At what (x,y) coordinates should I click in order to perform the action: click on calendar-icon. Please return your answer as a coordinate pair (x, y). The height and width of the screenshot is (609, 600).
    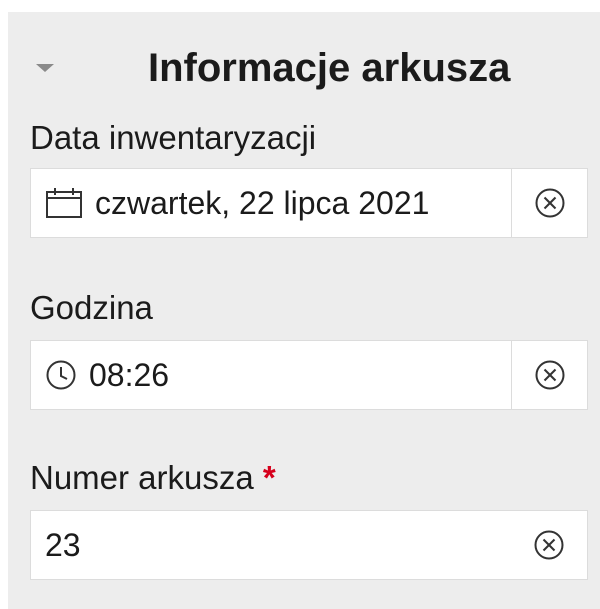
    Looking at the image, I should click on (64, 203).